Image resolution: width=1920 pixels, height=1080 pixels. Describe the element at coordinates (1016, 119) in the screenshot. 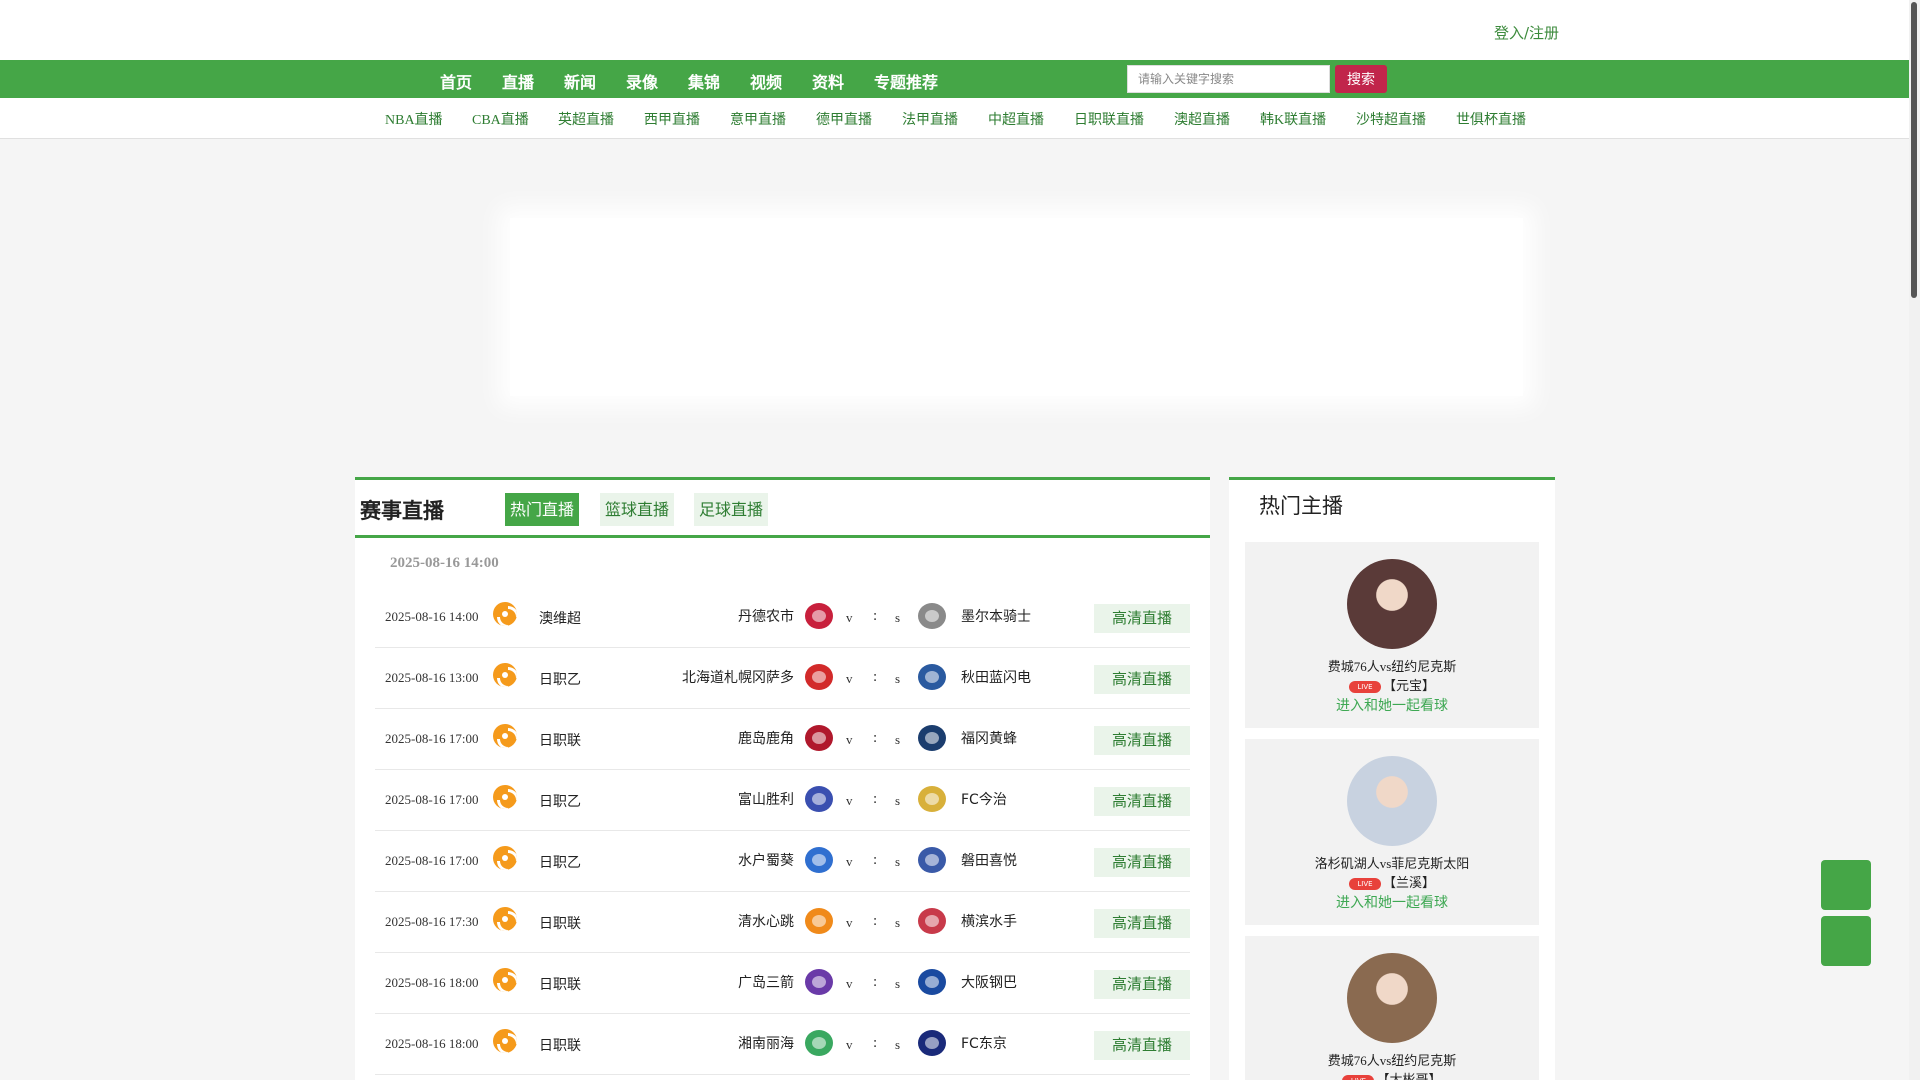

I see `subnav-csl: 中超直播` at that location.